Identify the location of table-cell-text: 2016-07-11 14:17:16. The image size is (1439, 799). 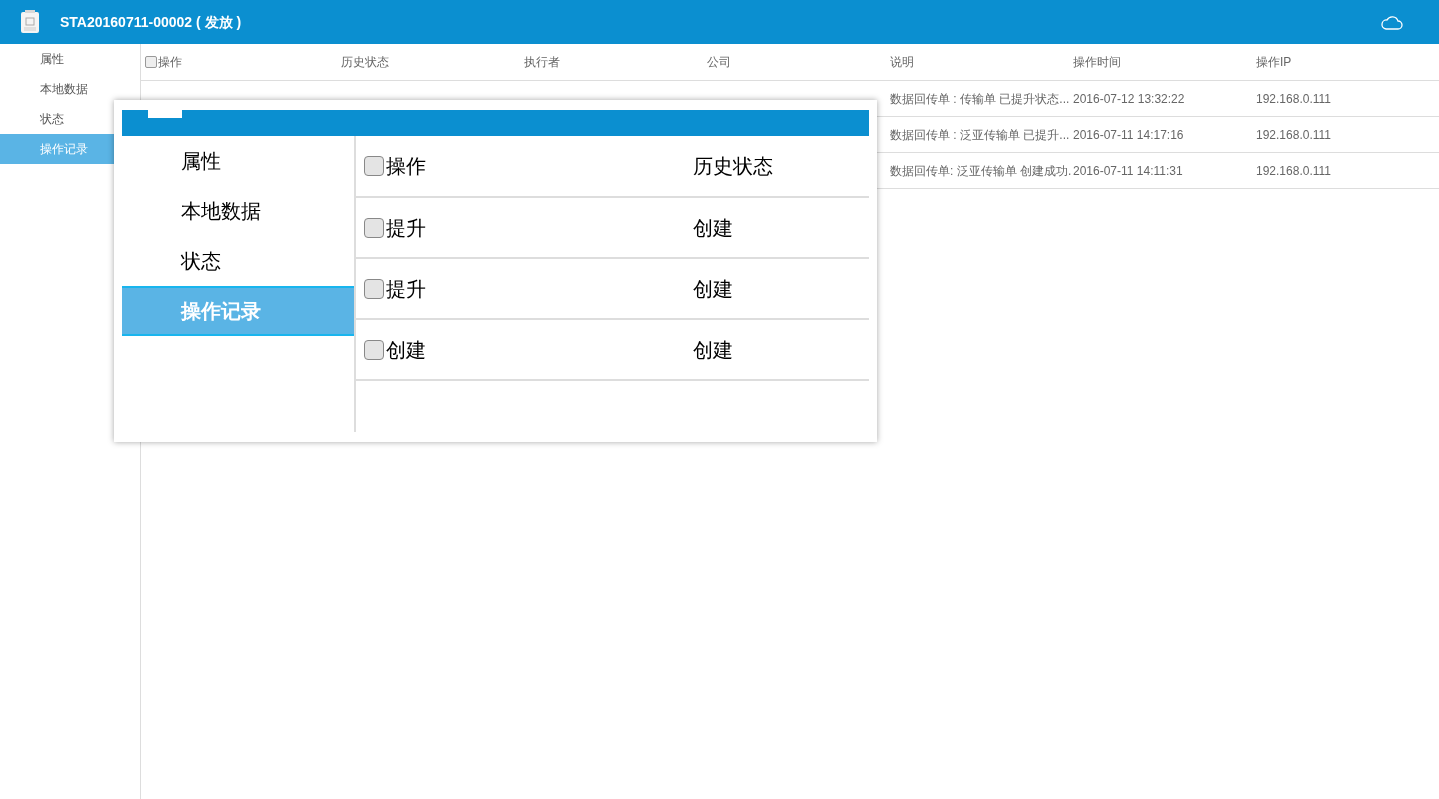
(1128, 135).